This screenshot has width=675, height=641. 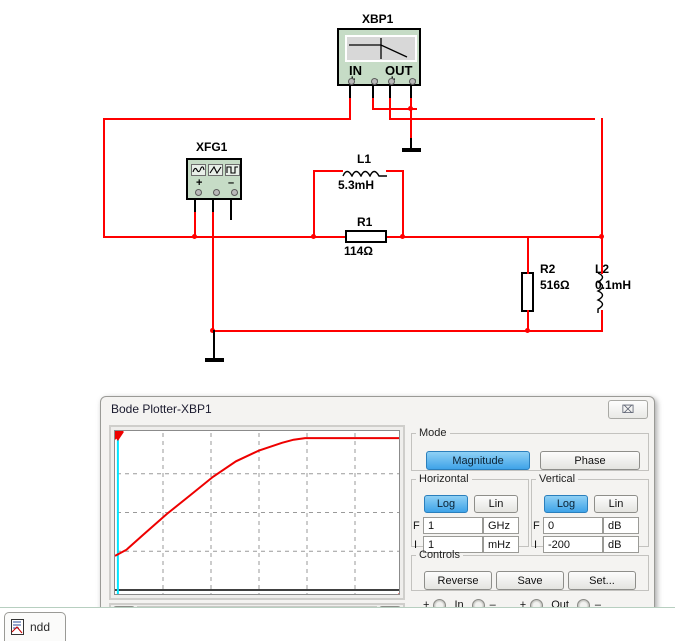 I want to click on bode-plot-svg, so click(x=257, y=512).